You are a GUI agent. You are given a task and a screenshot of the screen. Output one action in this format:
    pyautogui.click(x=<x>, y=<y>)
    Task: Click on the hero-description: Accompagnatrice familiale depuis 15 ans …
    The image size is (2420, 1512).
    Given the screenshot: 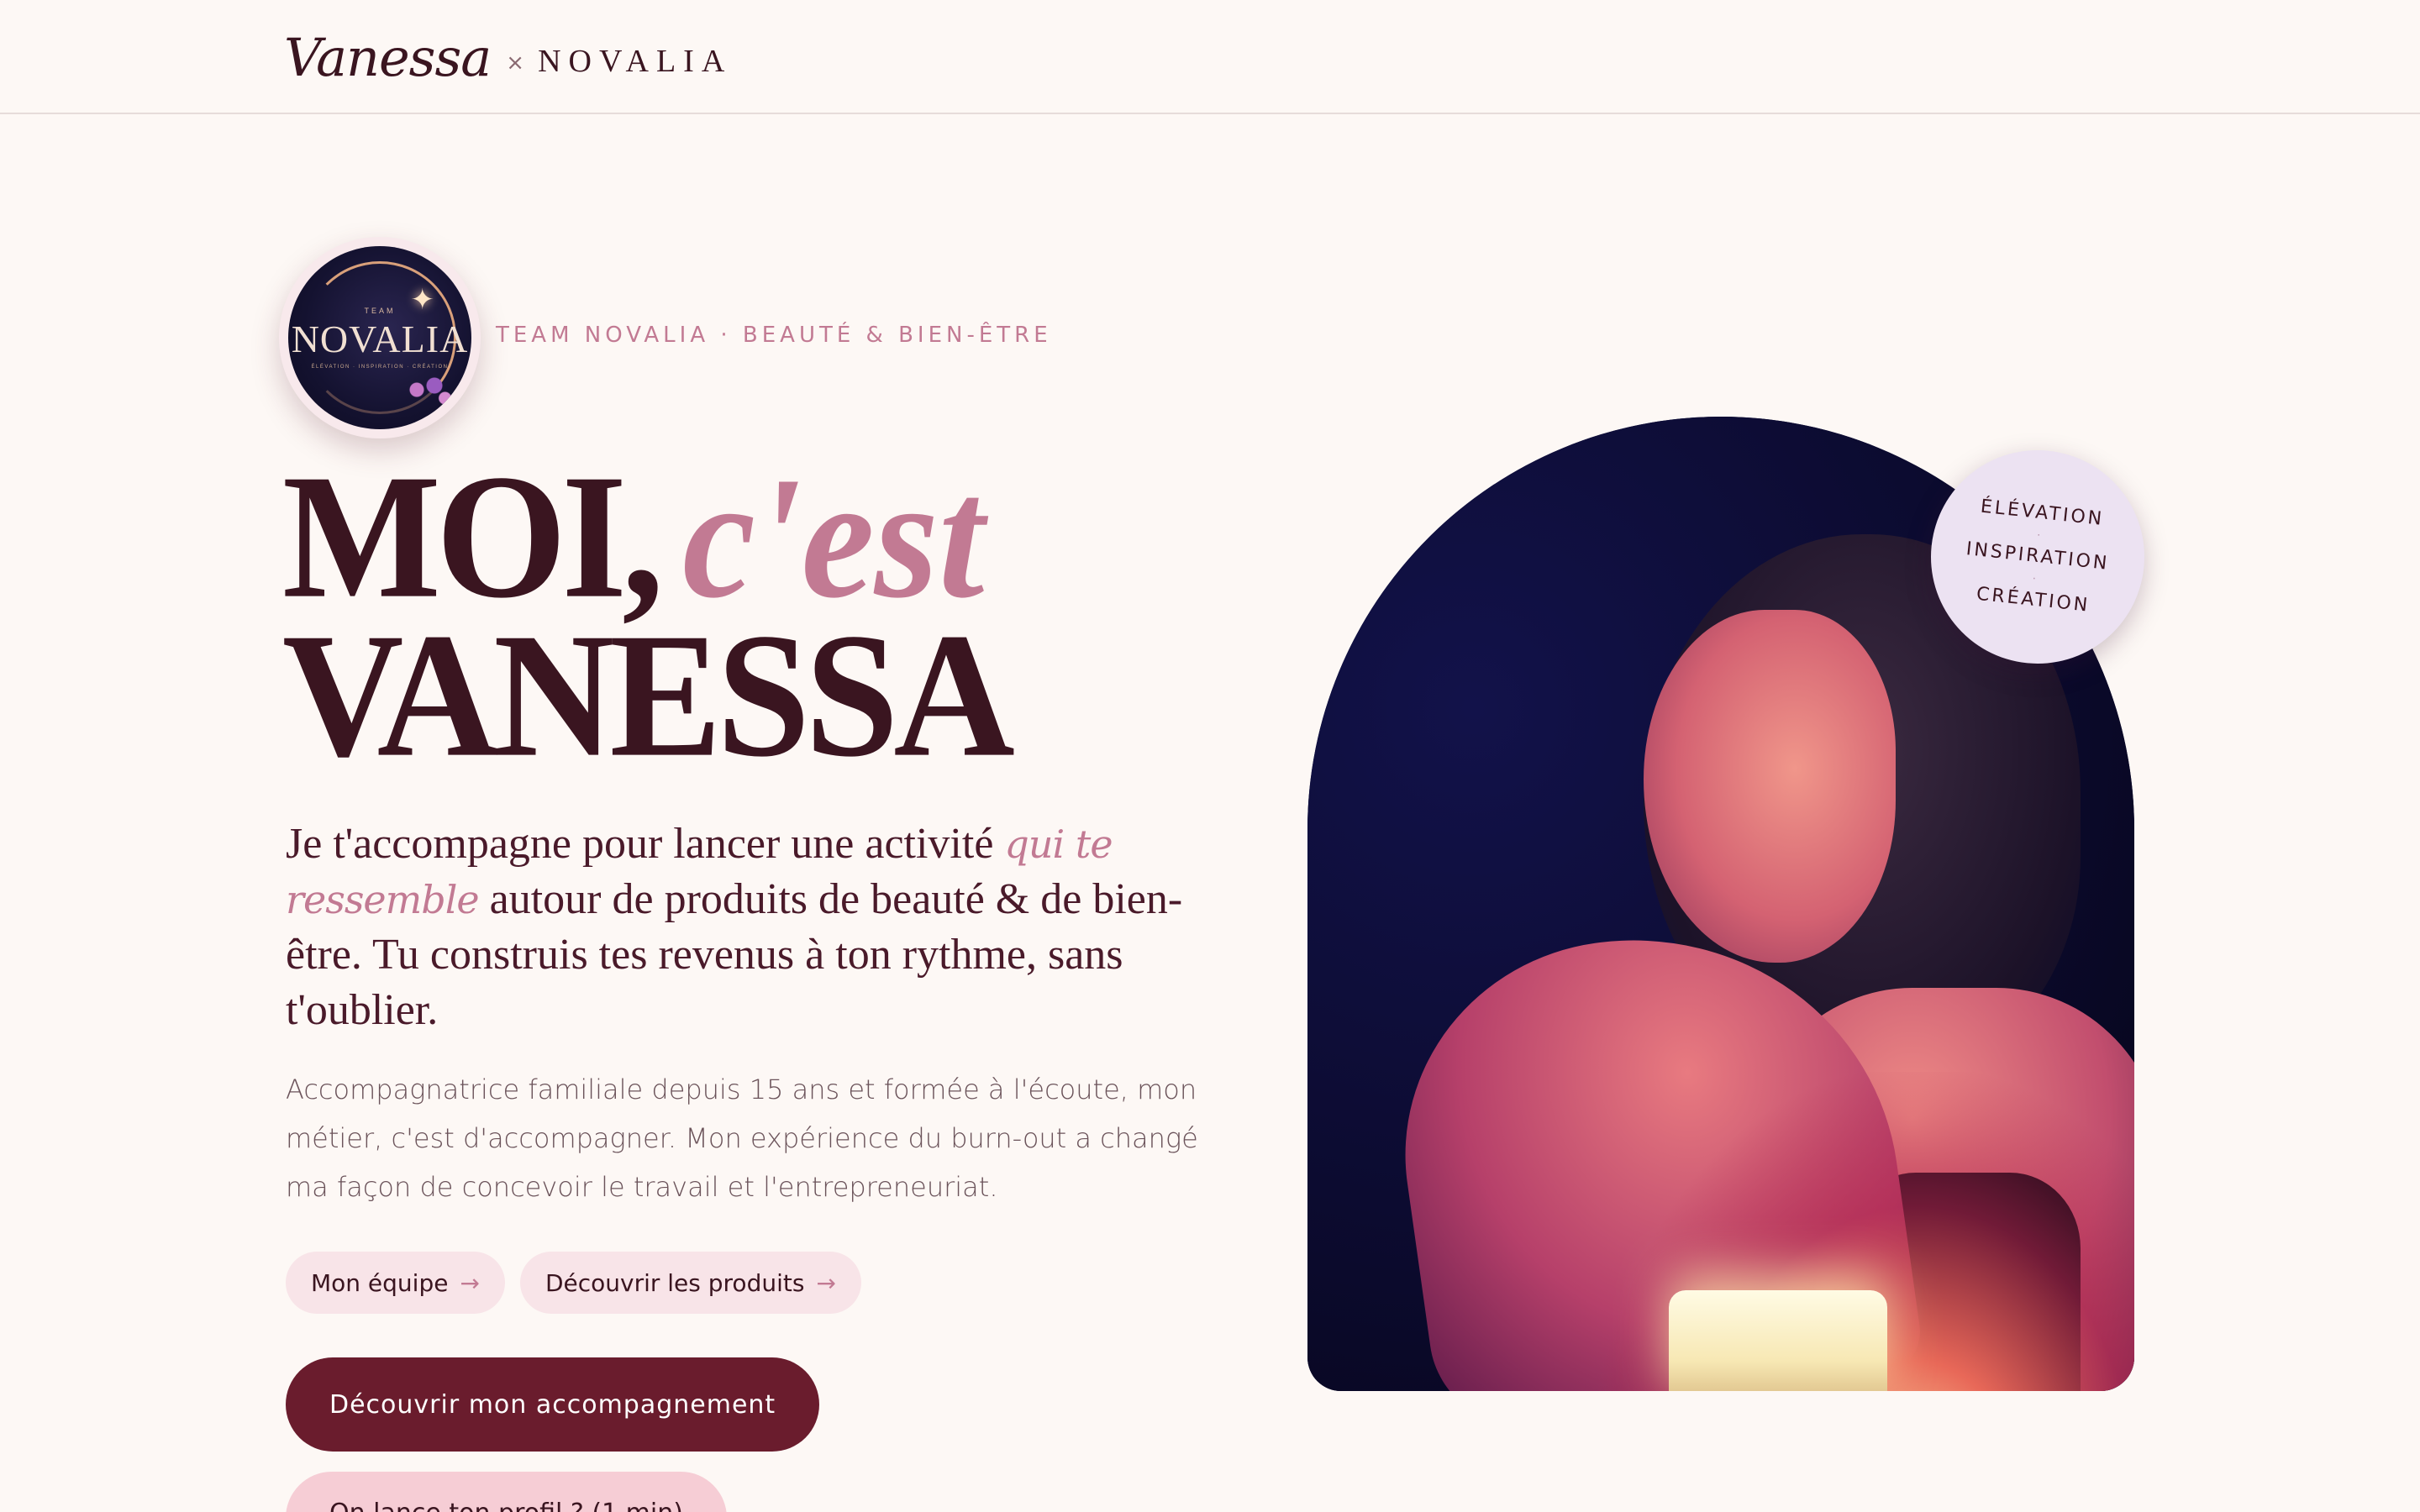 What is the action you would take?
    pyautogui.click(x=742, y=1138)
    